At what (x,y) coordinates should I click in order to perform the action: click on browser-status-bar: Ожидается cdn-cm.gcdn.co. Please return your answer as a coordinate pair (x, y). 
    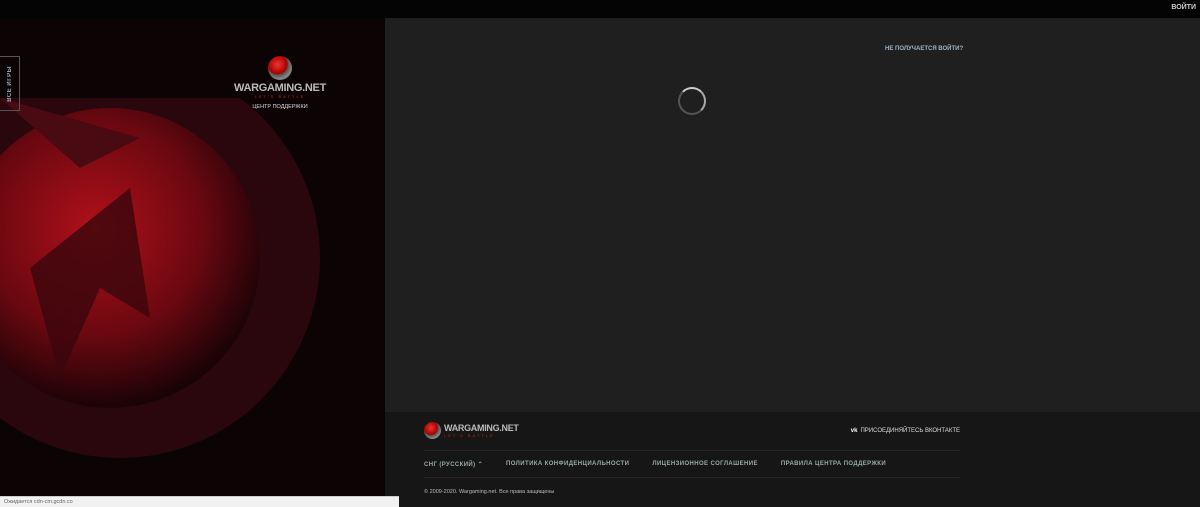
    Looking at the image, I should click on (199, 501).